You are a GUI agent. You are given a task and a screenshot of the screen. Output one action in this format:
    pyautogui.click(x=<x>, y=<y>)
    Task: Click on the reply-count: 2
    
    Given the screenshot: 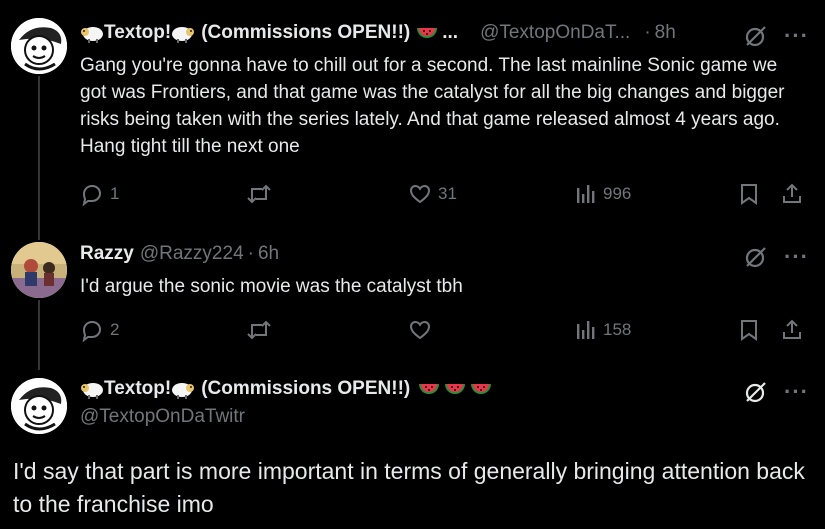 What is the action you would take?
    pyautogui.click(x=115, y=329)
    